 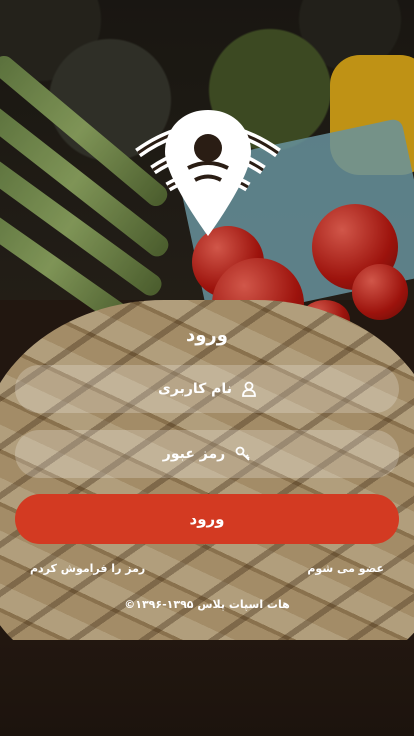 I want to click on forgot-password-link: رمز را فراموش کردم, so click(x=87, y=568).